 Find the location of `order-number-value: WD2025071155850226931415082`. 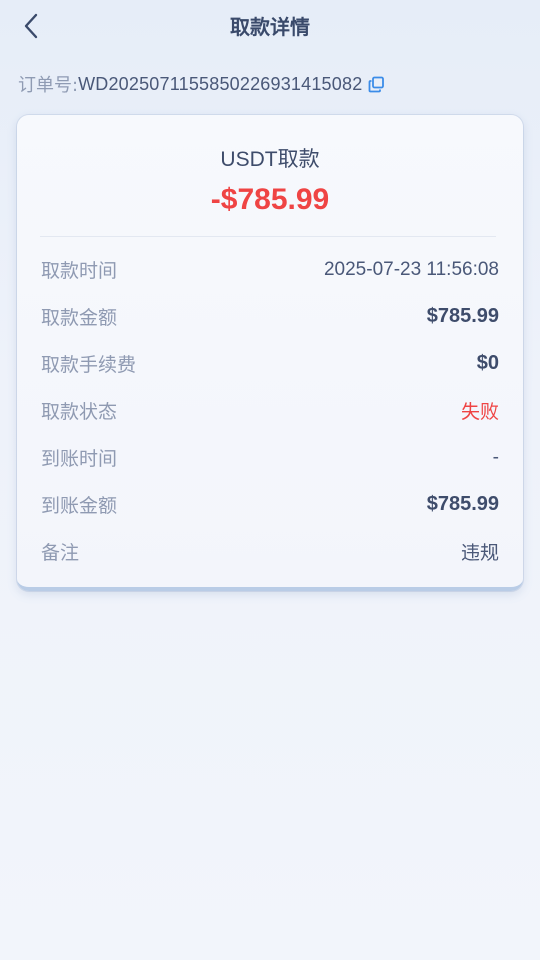

order-number-value: WD2025071155850226931415082 is located at coordinates (220, 83).